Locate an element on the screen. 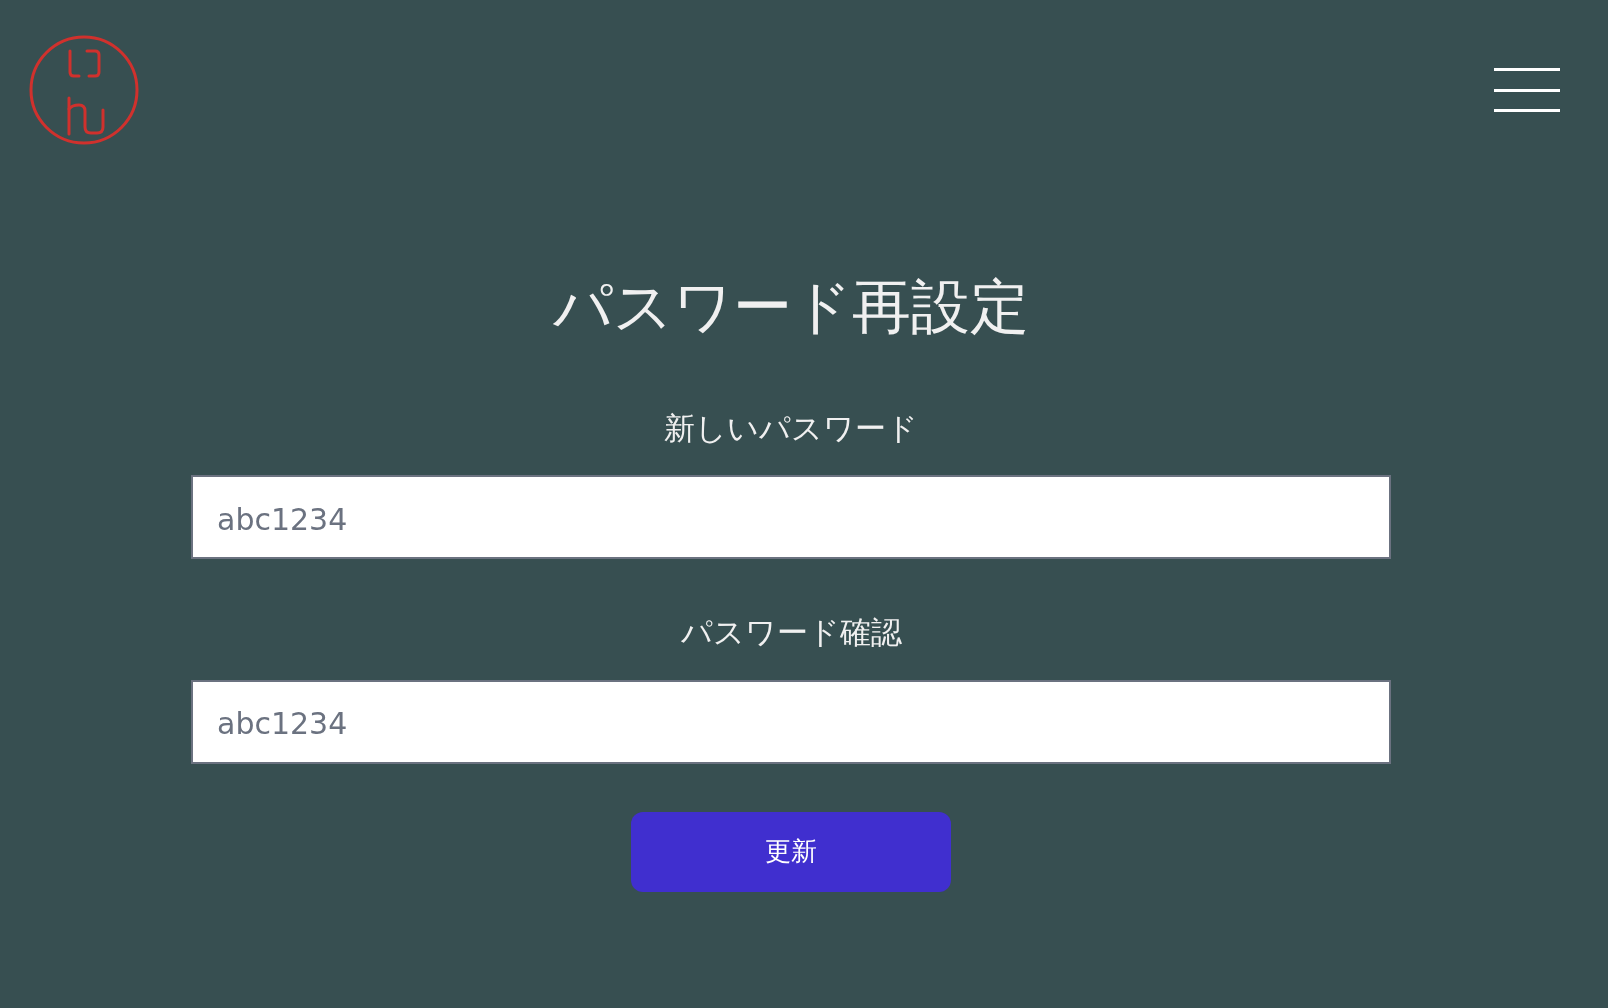 This screenshot has height=1008, width=1608. menu-icon is located at coordinates (1527, 90).